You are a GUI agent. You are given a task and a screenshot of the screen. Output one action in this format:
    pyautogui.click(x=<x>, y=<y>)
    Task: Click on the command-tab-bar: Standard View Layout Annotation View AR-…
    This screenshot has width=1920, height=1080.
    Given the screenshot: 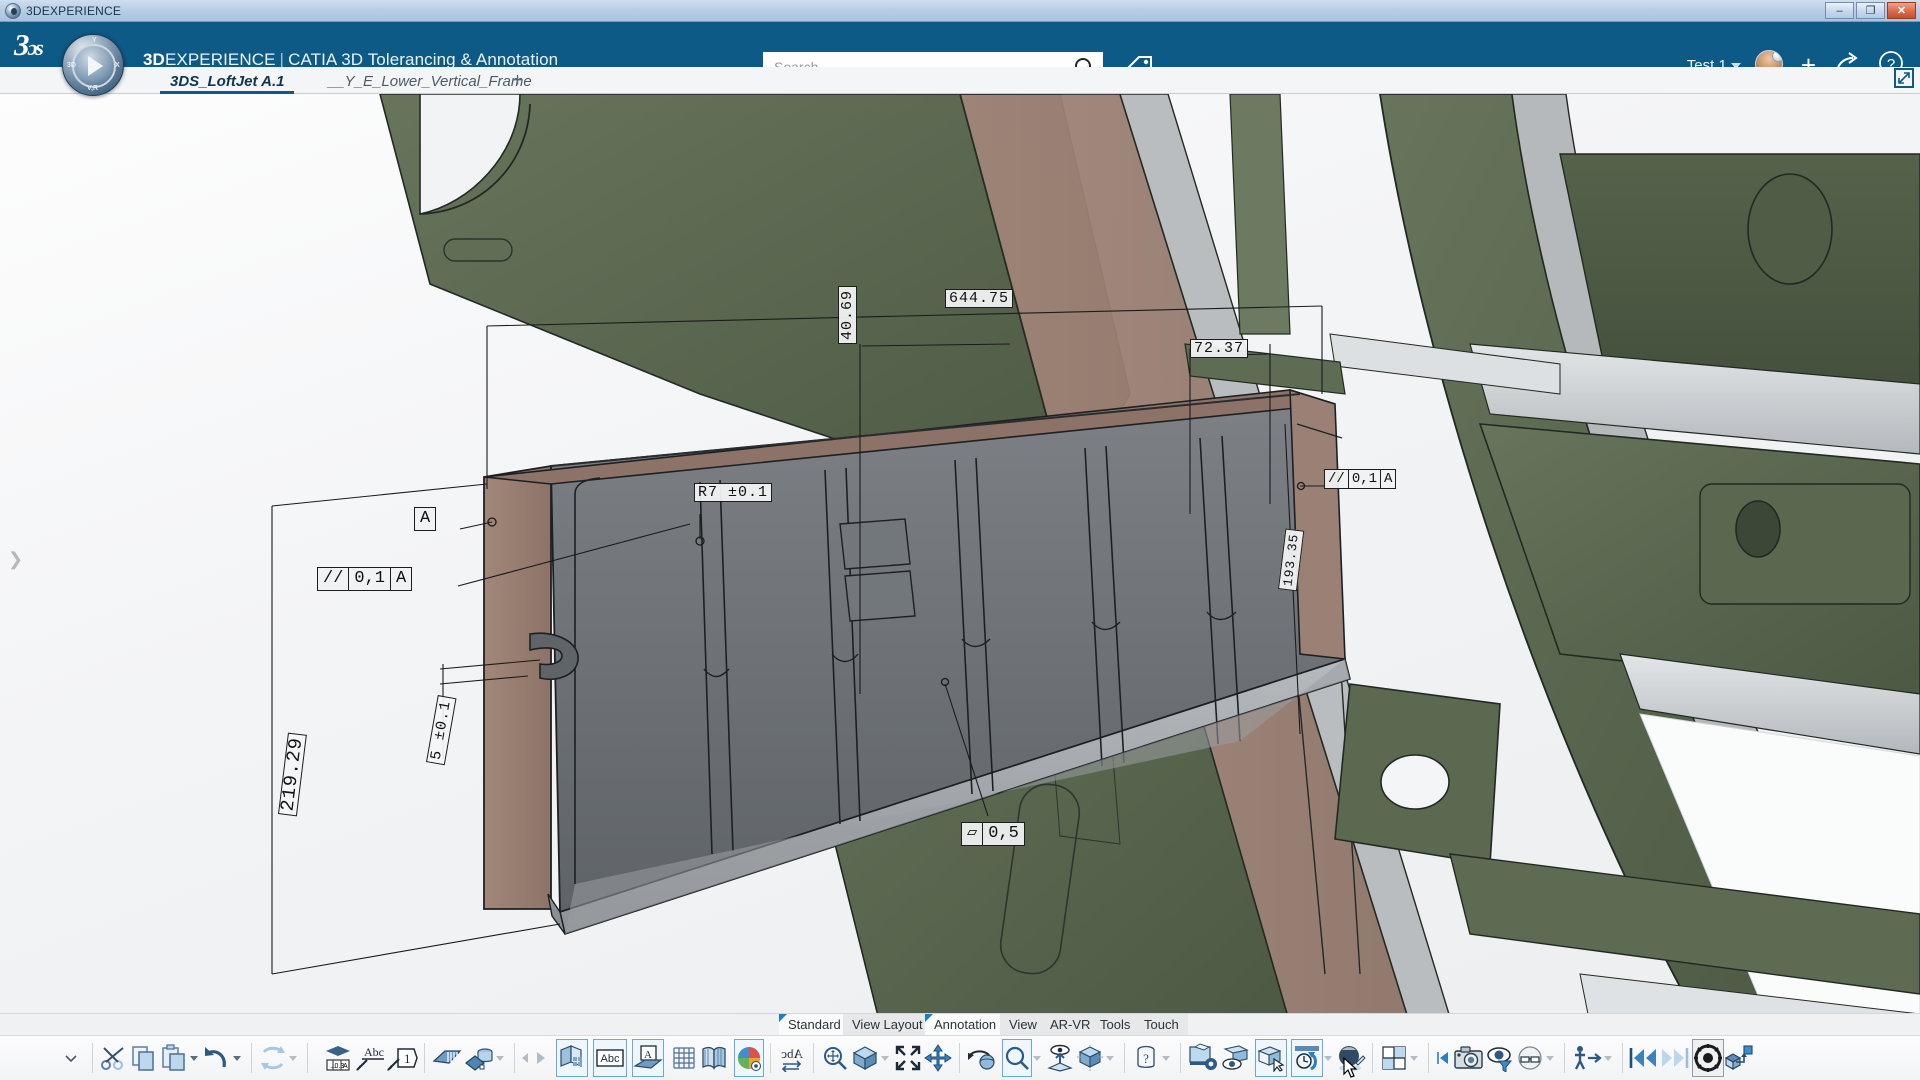 What is the action you would take?
    pyautogui.click(x=960, y=1024)
    